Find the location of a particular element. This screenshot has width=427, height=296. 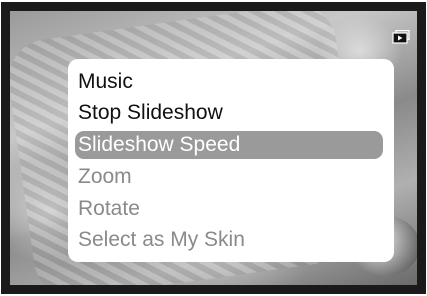

slideshow-icon is located at coordinates (401, 36).